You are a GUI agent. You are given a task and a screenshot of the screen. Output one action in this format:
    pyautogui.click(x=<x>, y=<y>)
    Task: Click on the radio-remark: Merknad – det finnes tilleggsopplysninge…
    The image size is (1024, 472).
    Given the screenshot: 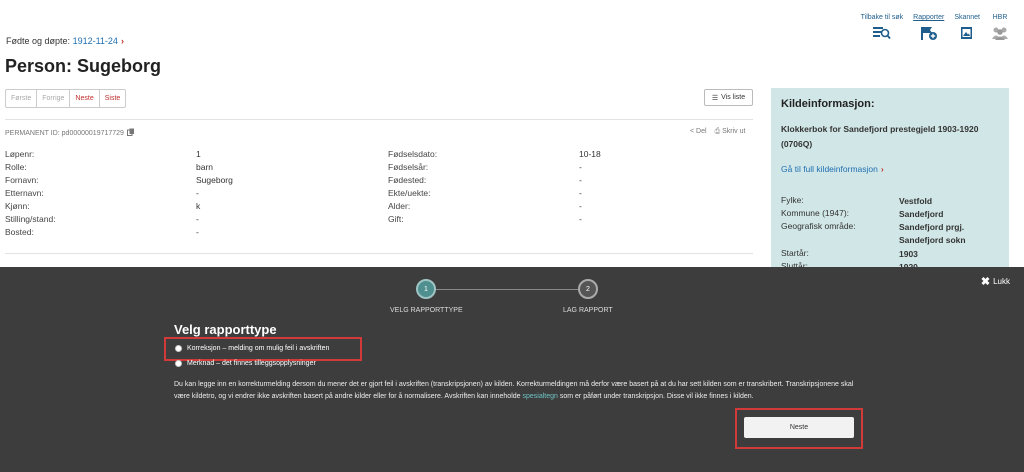 What is the action you would take?
    pyautogui.click(x=245, y=363)
    